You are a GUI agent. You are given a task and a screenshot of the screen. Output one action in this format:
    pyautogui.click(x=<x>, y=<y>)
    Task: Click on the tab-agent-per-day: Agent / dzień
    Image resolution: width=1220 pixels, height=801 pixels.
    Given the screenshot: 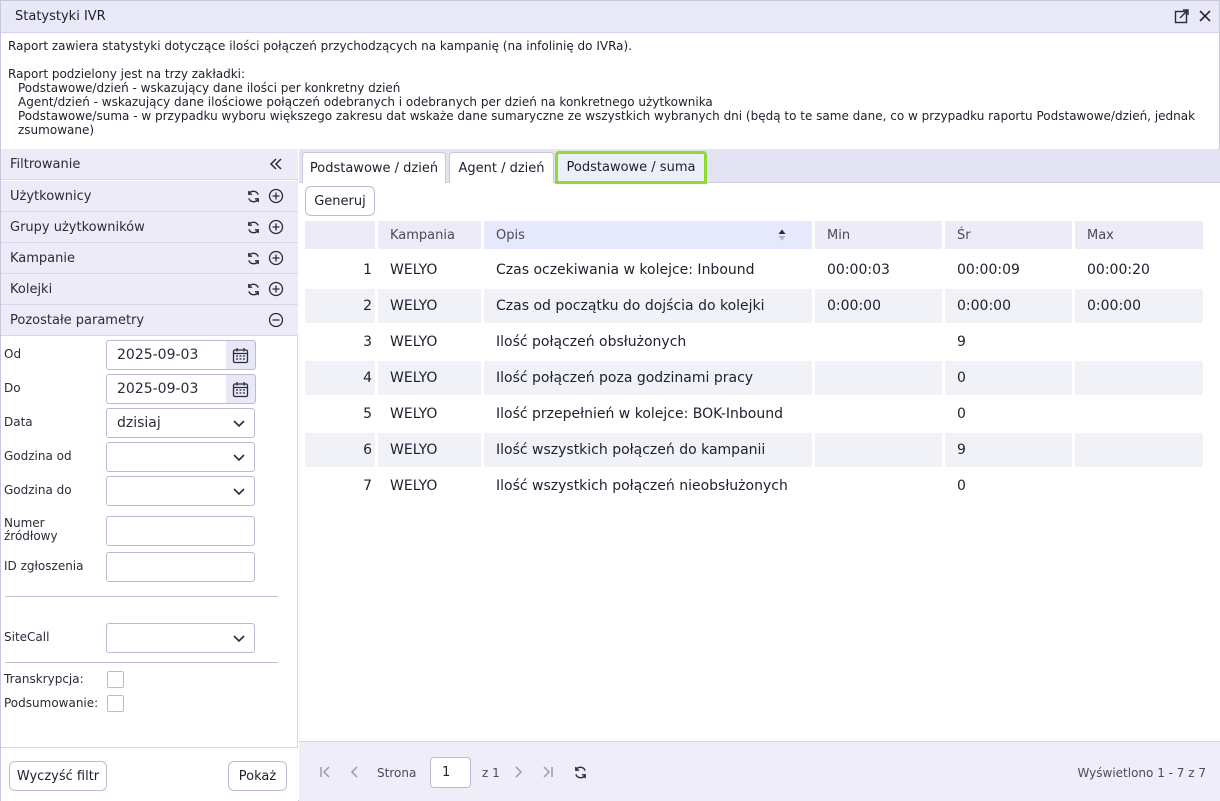 What is the action you would take?
    pyautogui.click(x=501, y=167)
    